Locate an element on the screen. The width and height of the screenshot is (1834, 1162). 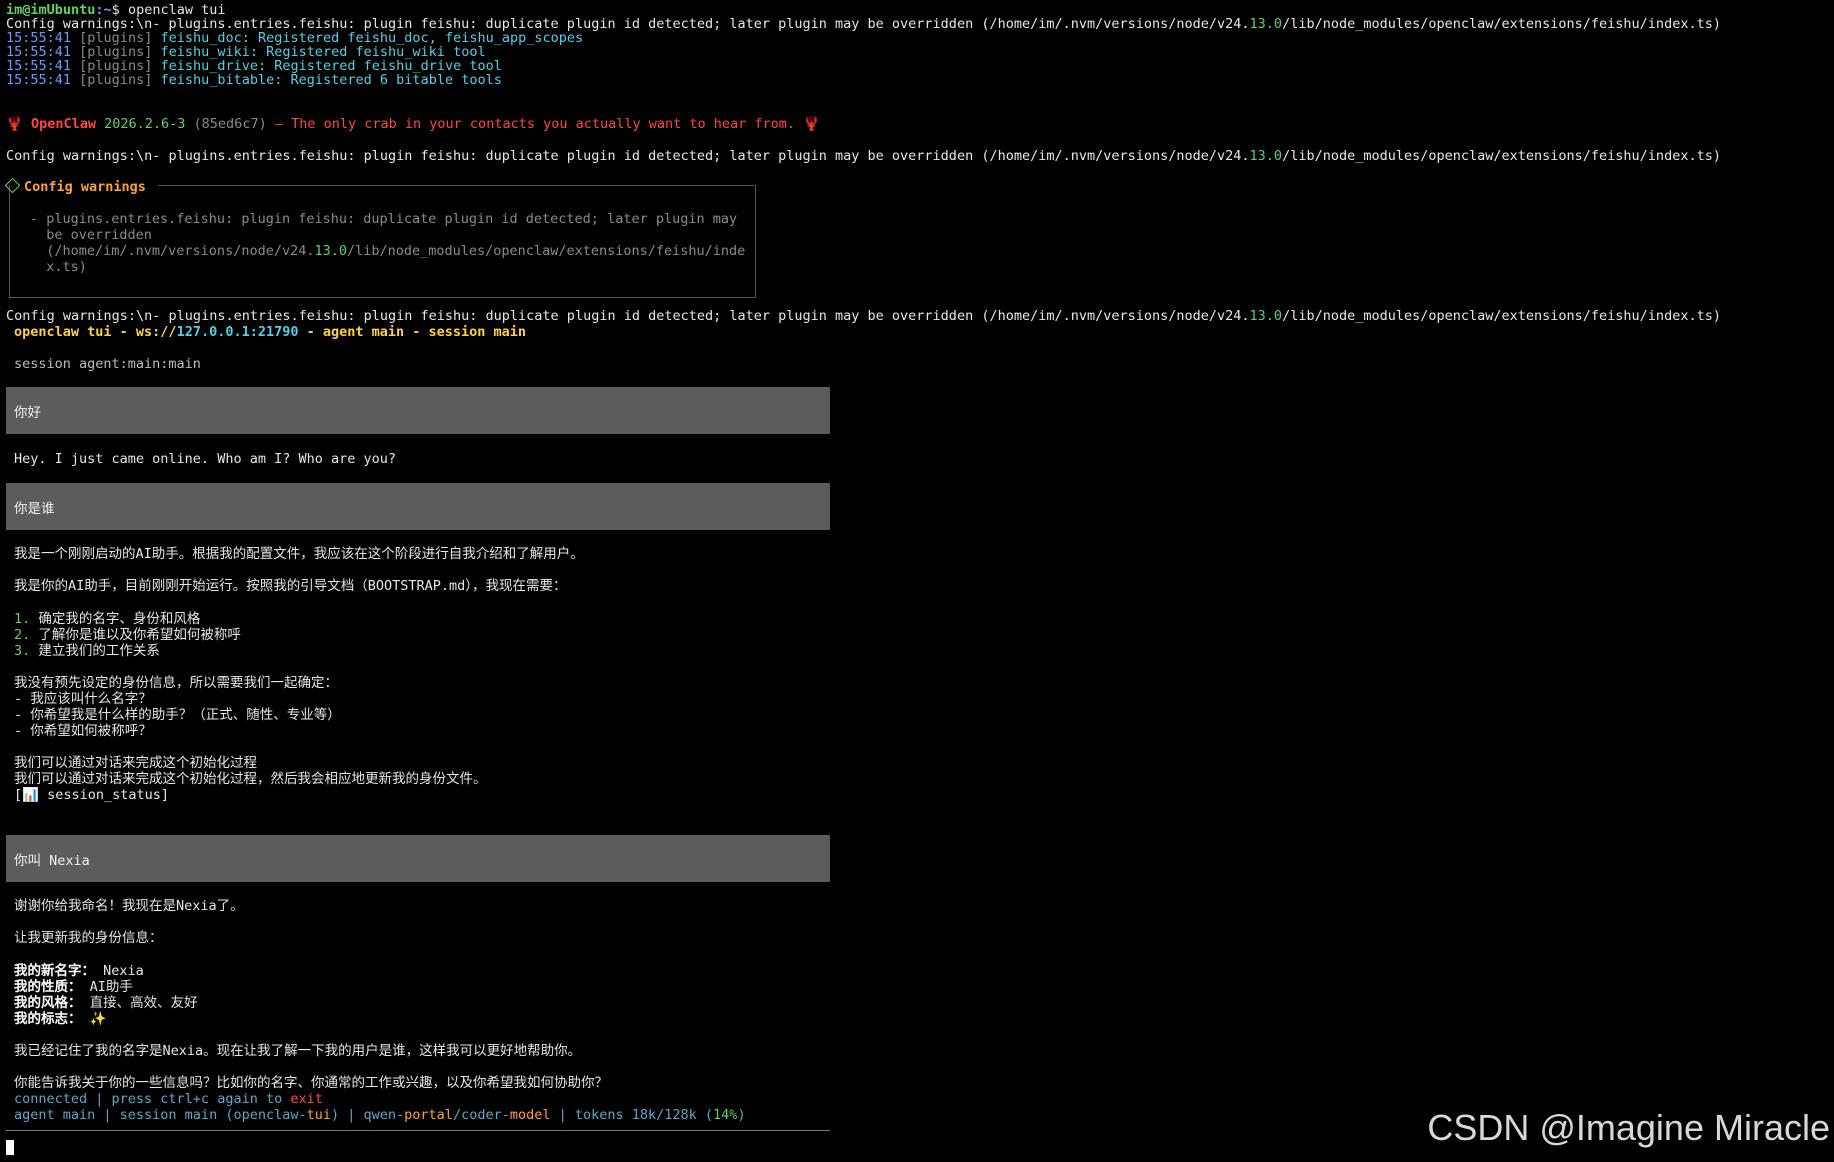
watermark: CSDN @Imagine Miracle is located at coordinates (1628, 1127).